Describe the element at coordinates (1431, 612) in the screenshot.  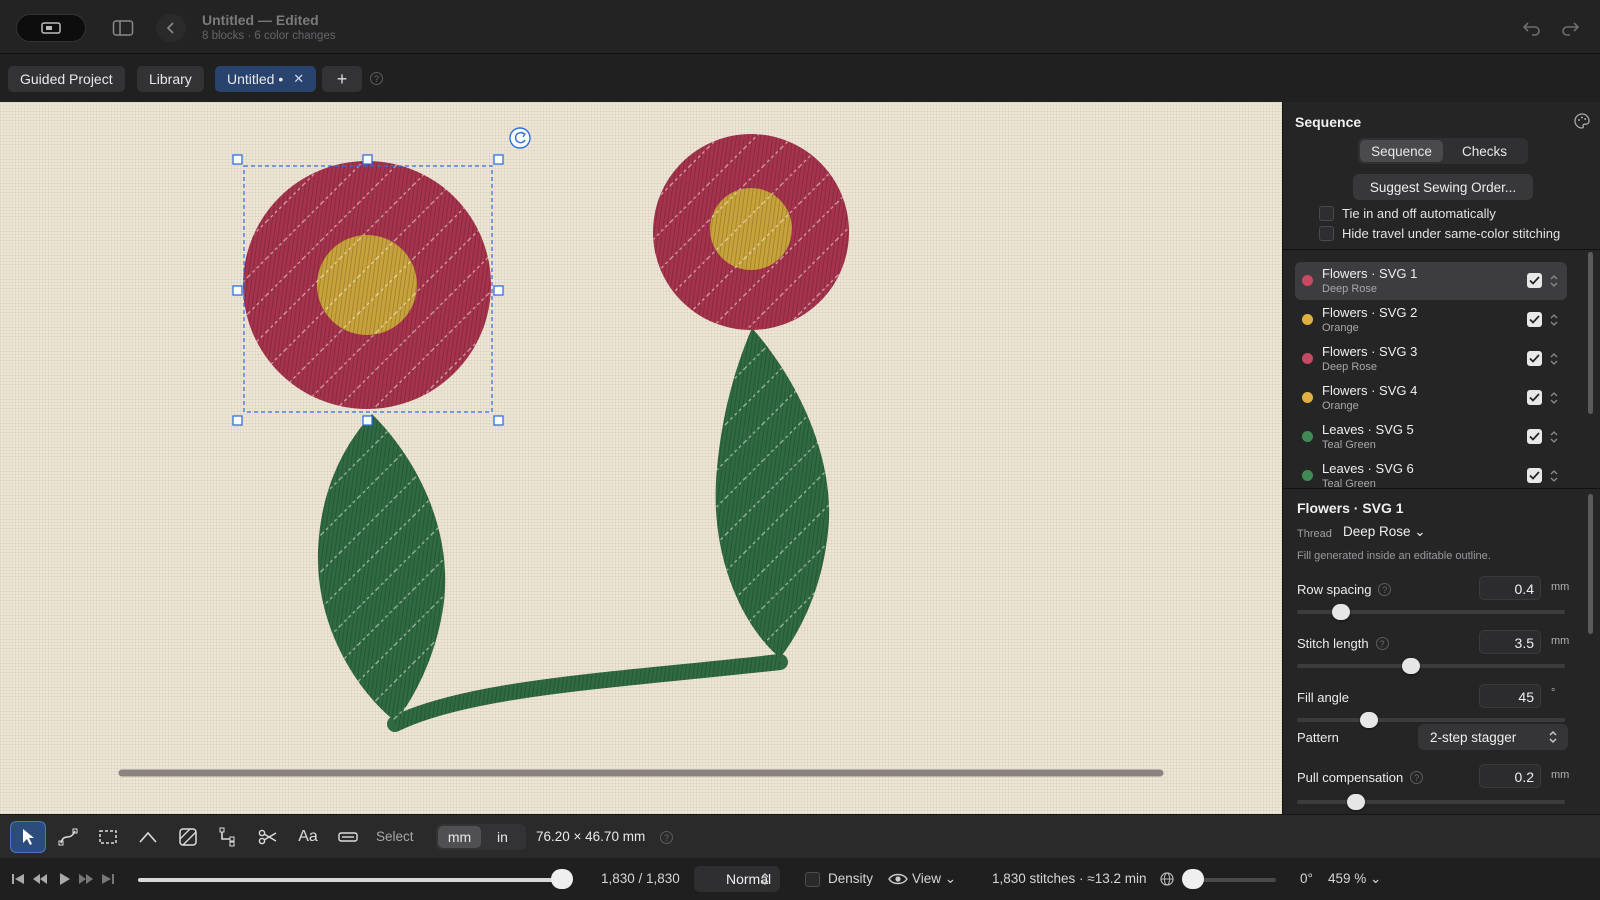
I see `row-spacing-slider` at that location.